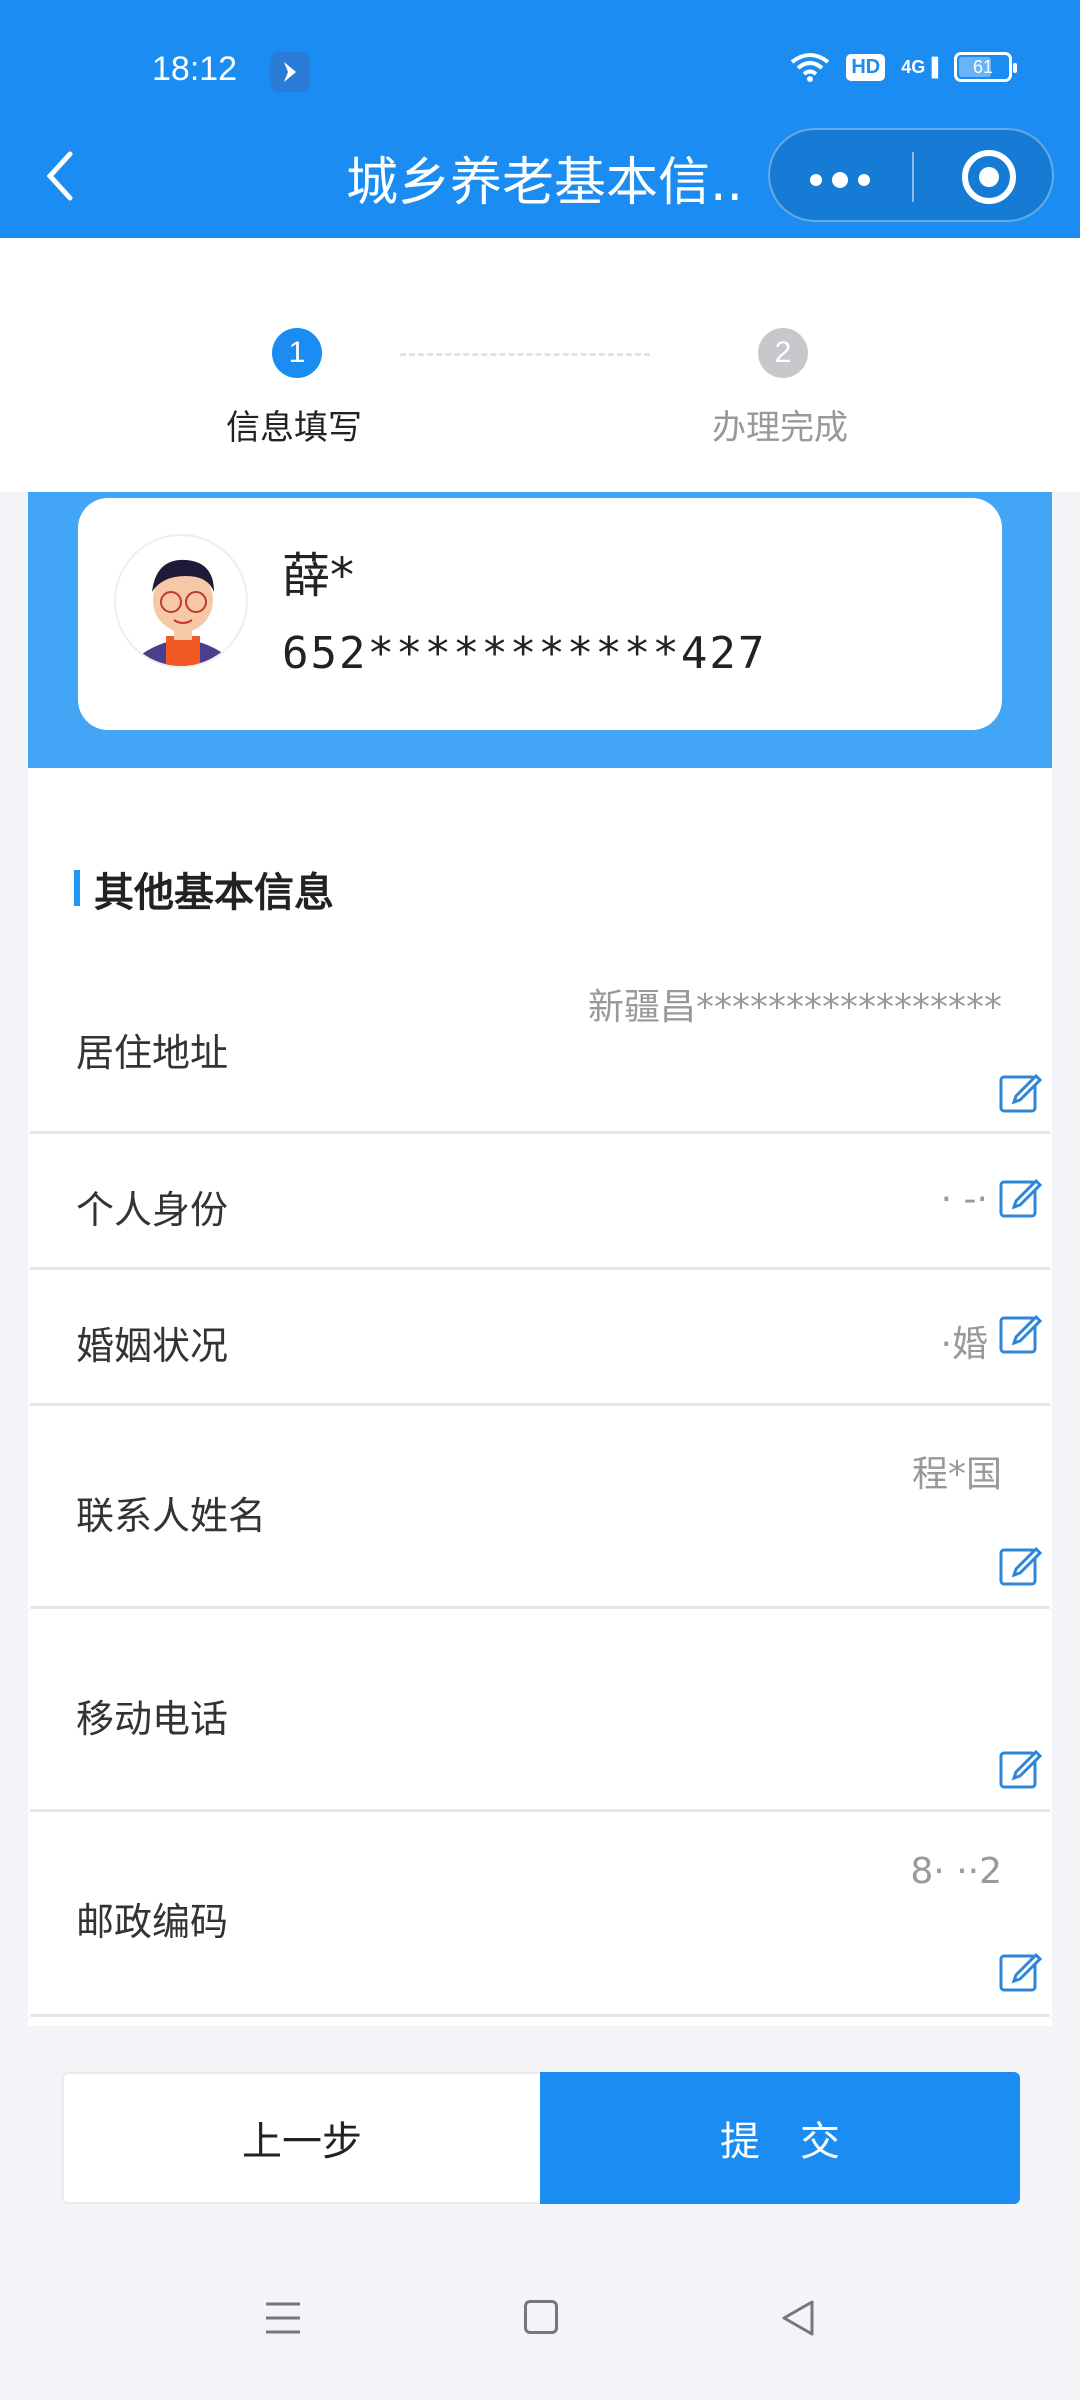 Image resolution: width=1080 pixels, height=2400 pixels. Describe the element at coordinates (540, 365) in the screenshot. I see `step-indicator: 1 2 信息填写 办理完成` at that location.